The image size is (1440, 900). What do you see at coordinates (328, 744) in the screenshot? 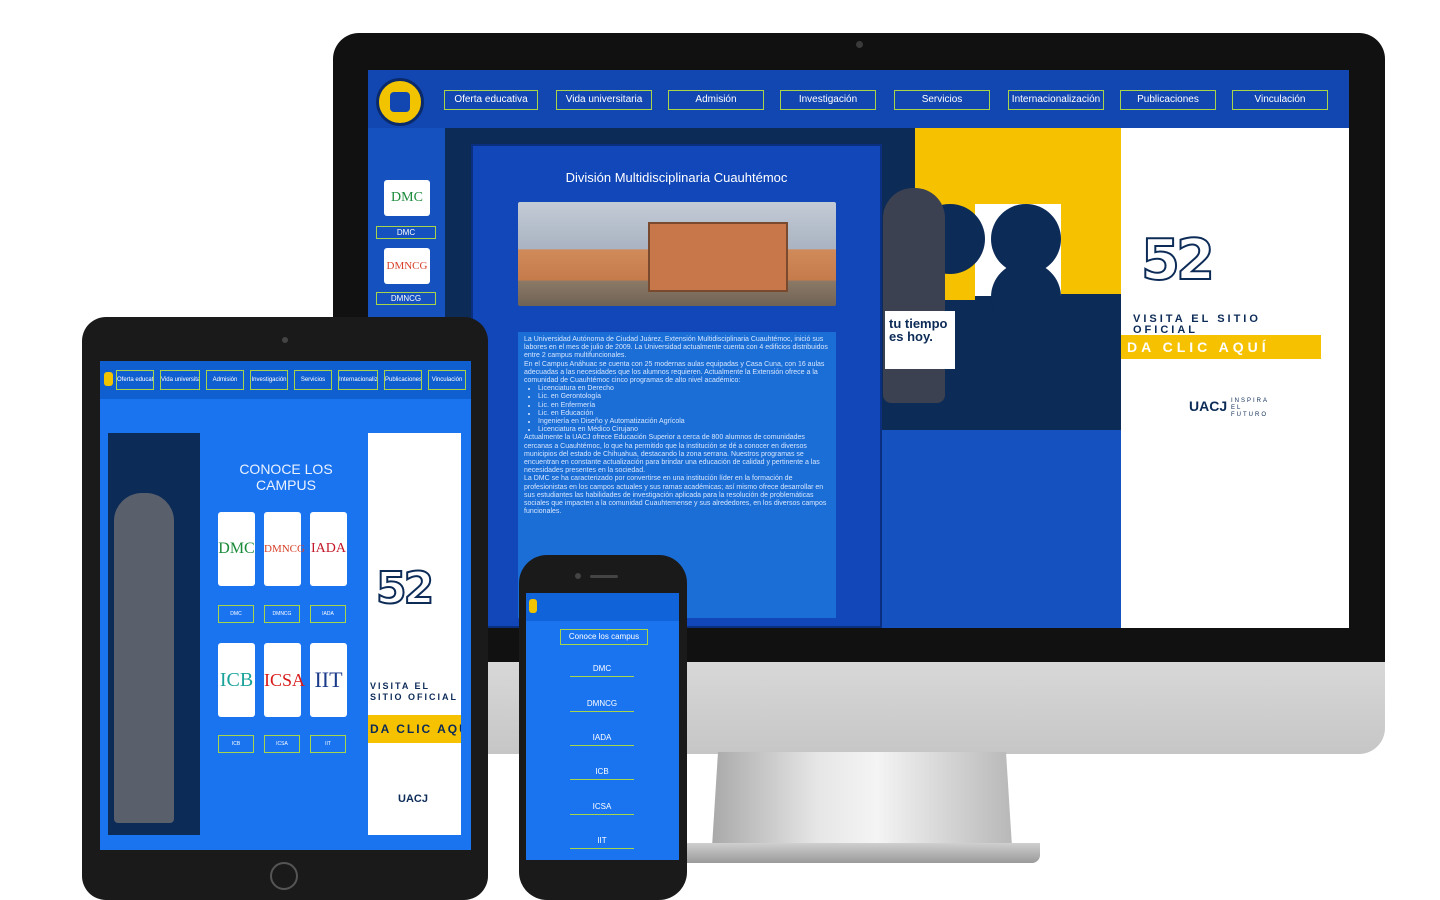
I see `campus-label-iit: IIT` at bounding box center [328, 744].